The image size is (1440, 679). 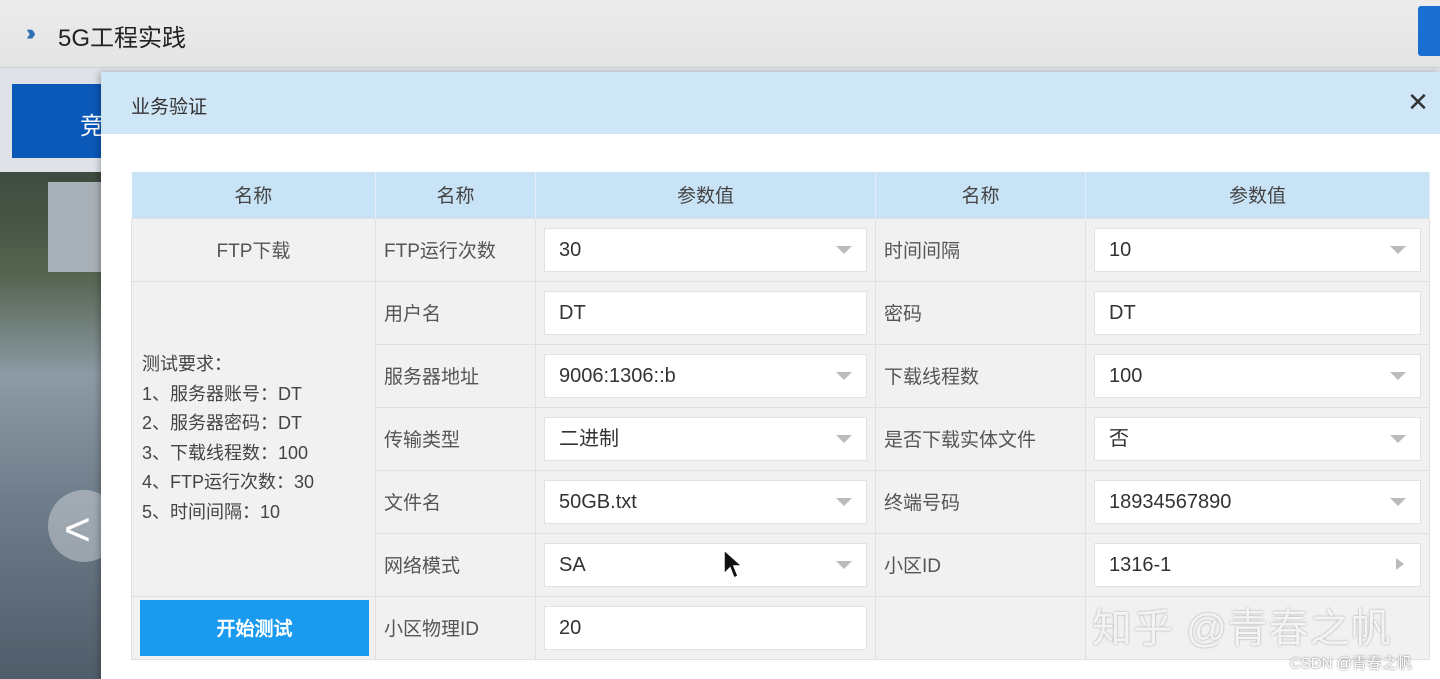 What do you see at coordinates (705, 564) in the screenshot?
I see `network-mode-select: SA` at bounding box center [705, 564].